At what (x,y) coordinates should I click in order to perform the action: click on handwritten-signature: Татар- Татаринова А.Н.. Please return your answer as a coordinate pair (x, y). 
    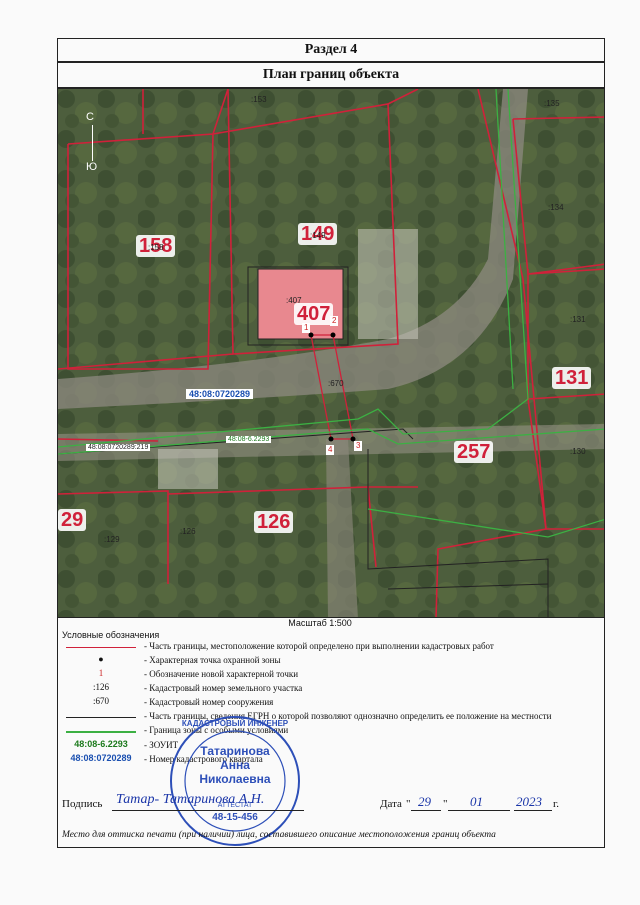
    Looking at the image, I should click on (190, 799).